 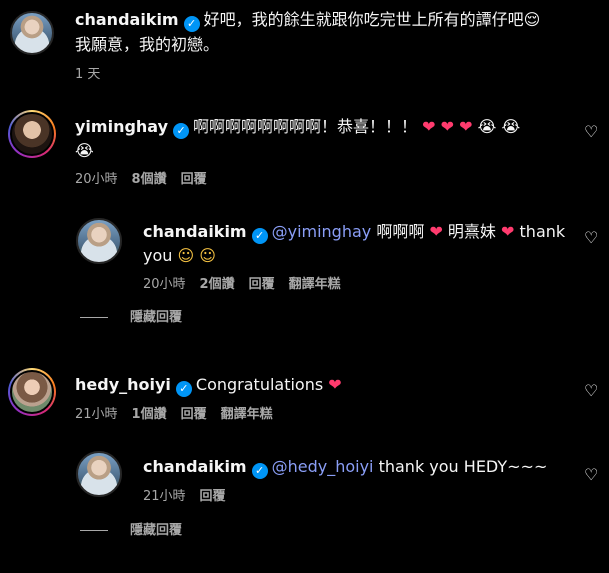 I want to click on comment-body: 好吧，我的餘生就跟你吃完世上所有的譚仔吧, so click(x=363, y=19).